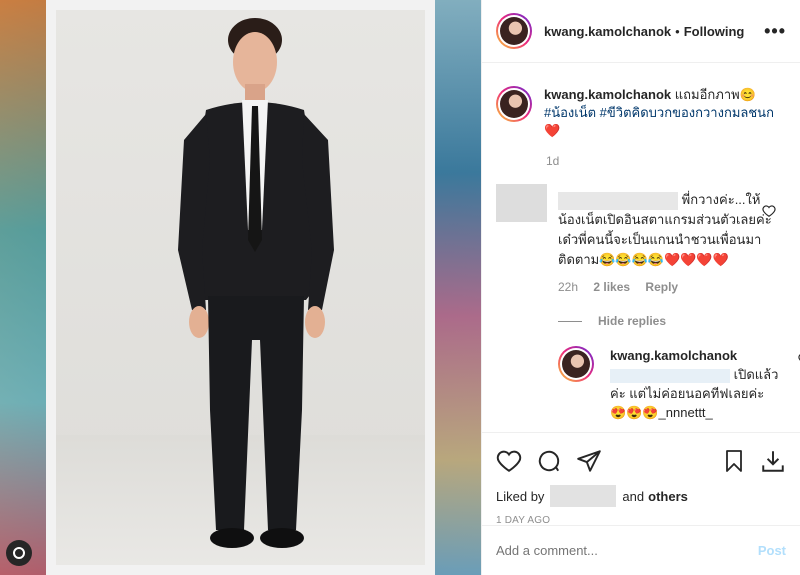 The height and width of the screenshot is (575, 800). I want to click on blurred-avatar, so click(521, 203).